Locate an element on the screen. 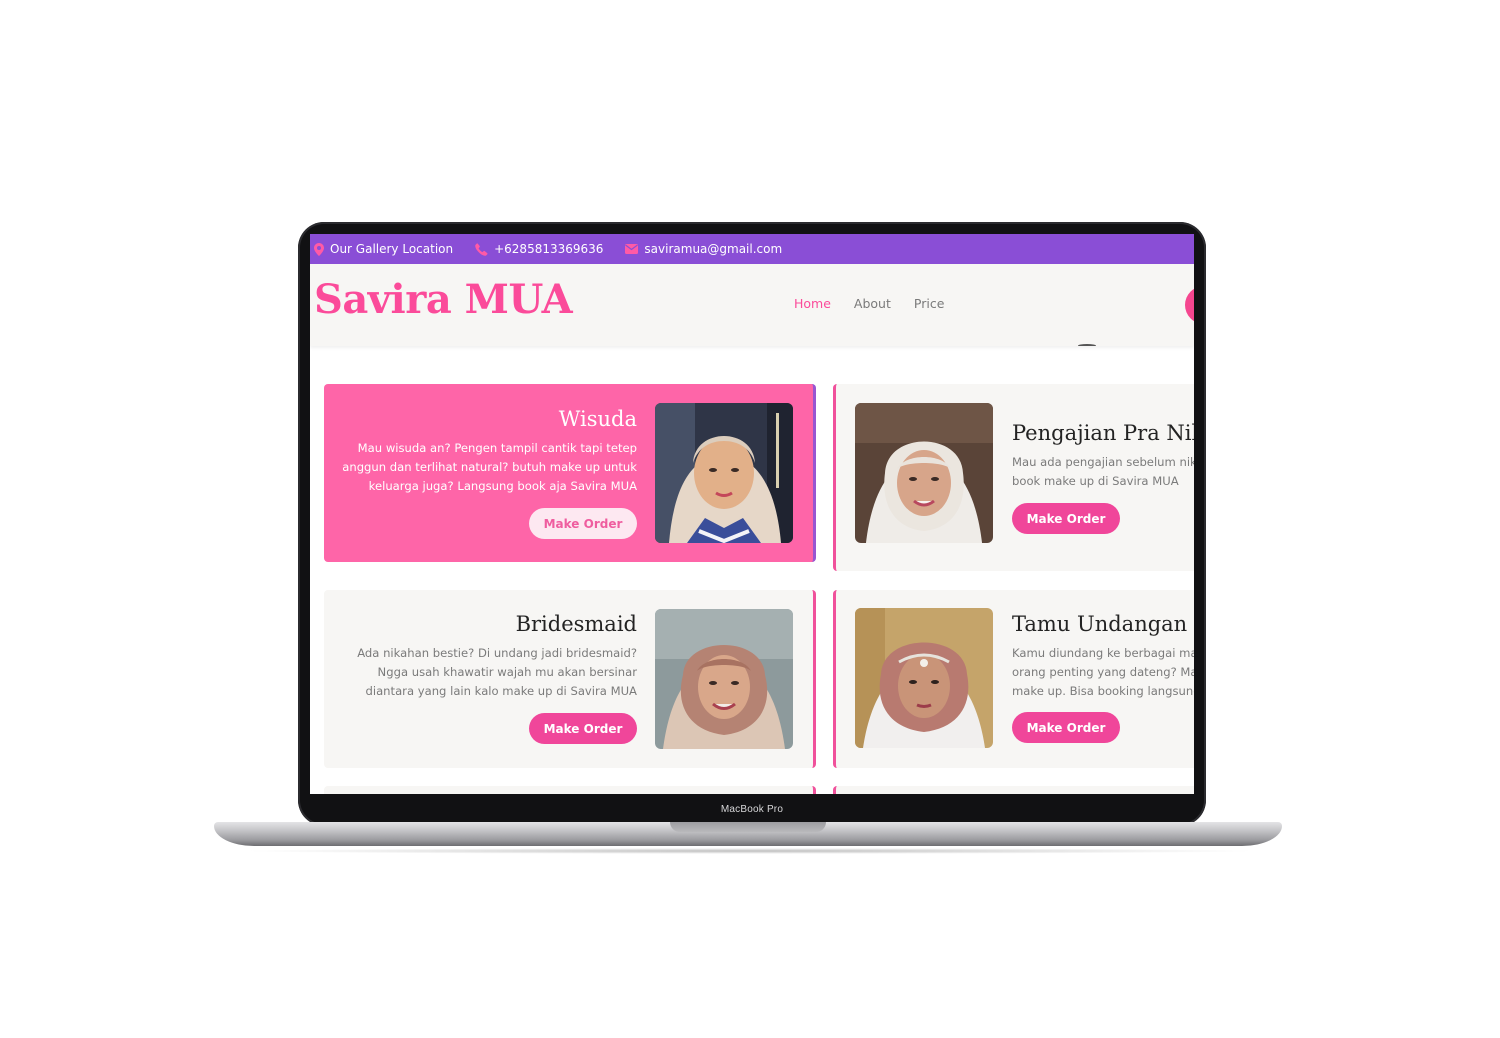 The width and height of the screenshot is (1500, 1038). service-title: Pengajian Pra Nika is located at coordinates (1103, 433).